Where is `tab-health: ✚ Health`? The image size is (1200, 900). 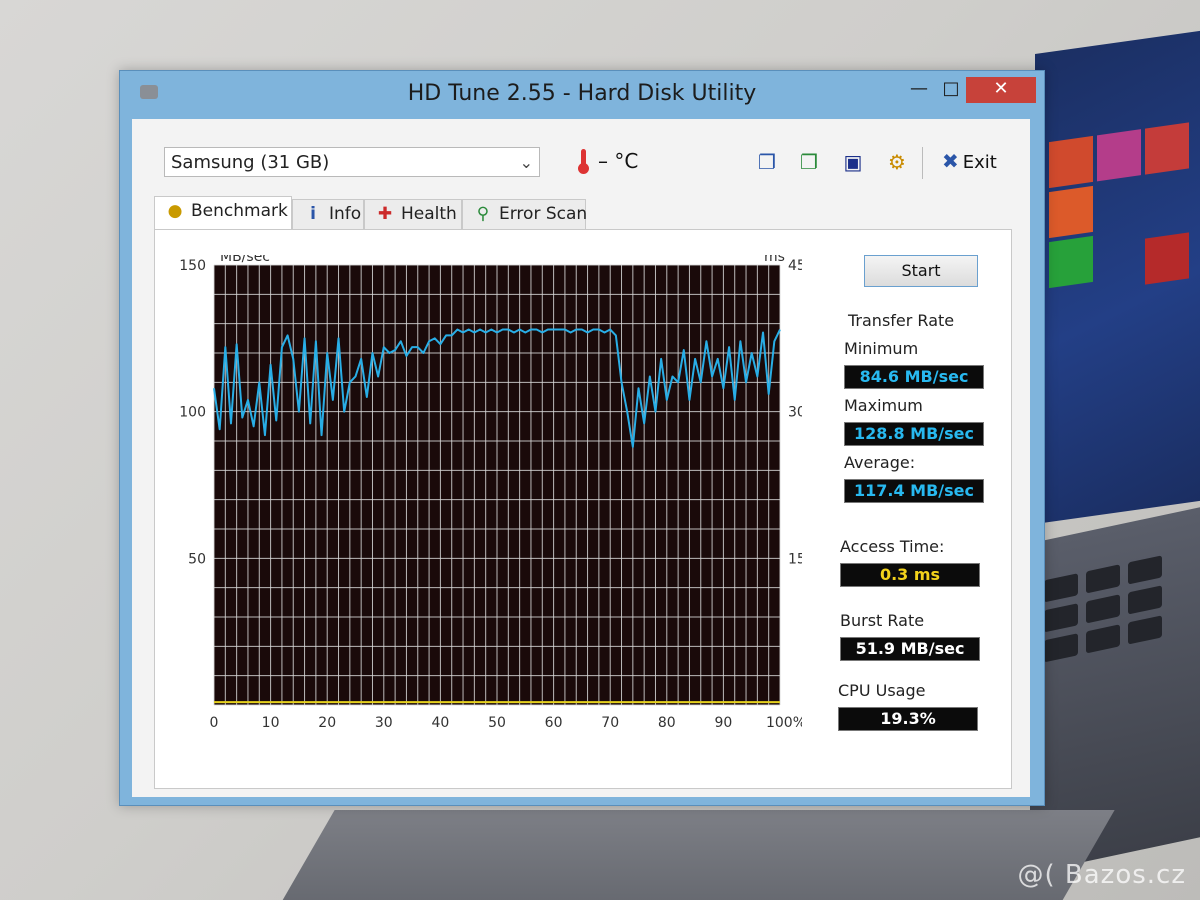
tab-health: ✚ Health is located at coordinates (413, 214).